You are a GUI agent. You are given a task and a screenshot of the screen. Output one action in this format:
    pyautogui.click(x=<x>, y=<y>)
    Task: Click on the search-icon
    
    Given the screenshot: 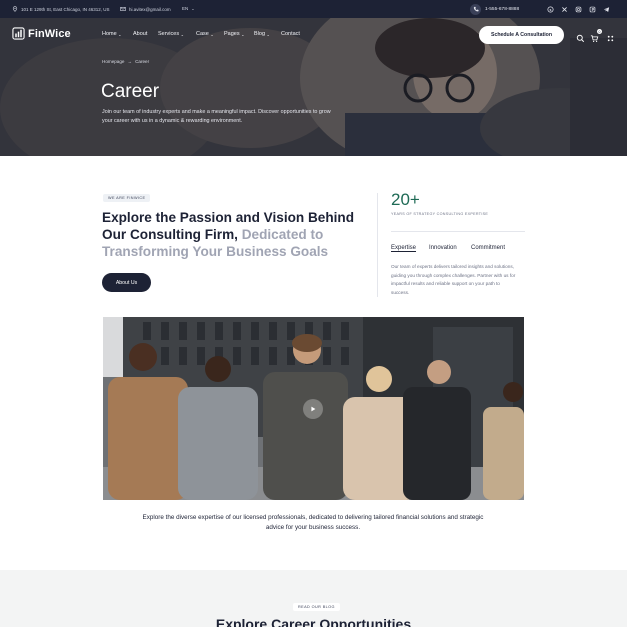 What is the action you would take?
    pyautogui.click(x=580, y=36)
    